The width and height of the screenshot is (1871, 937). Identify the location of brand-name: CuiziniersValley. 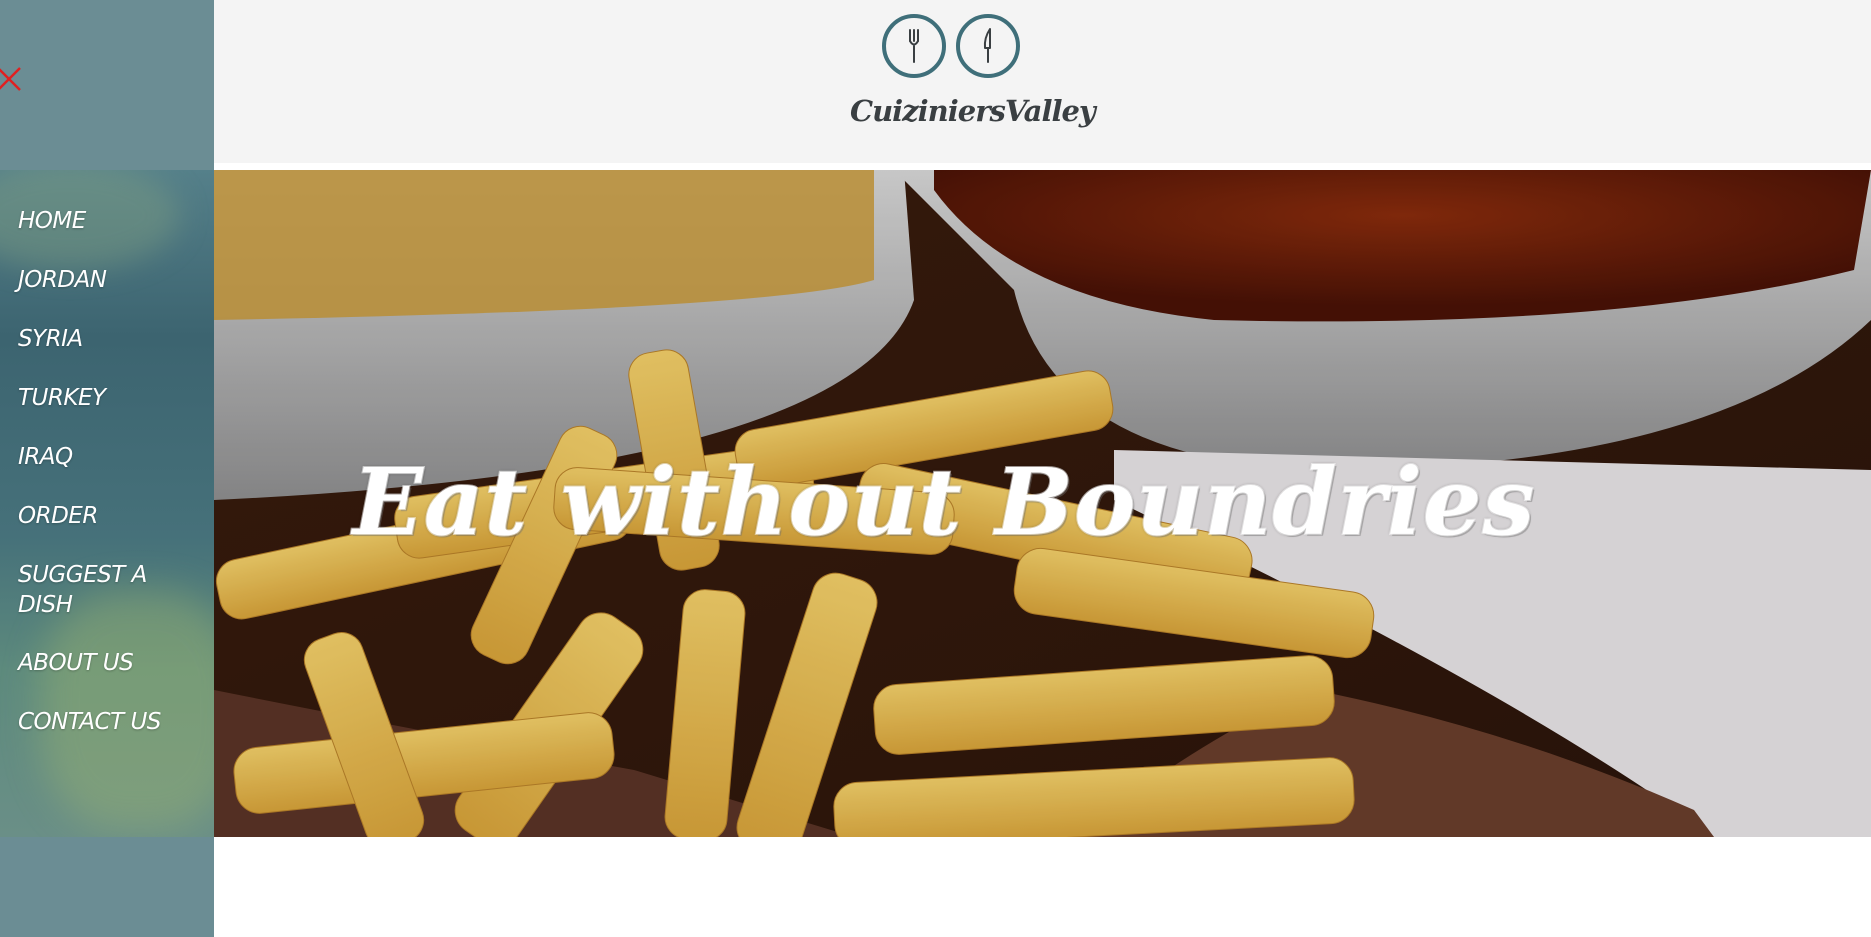
(973, 111).